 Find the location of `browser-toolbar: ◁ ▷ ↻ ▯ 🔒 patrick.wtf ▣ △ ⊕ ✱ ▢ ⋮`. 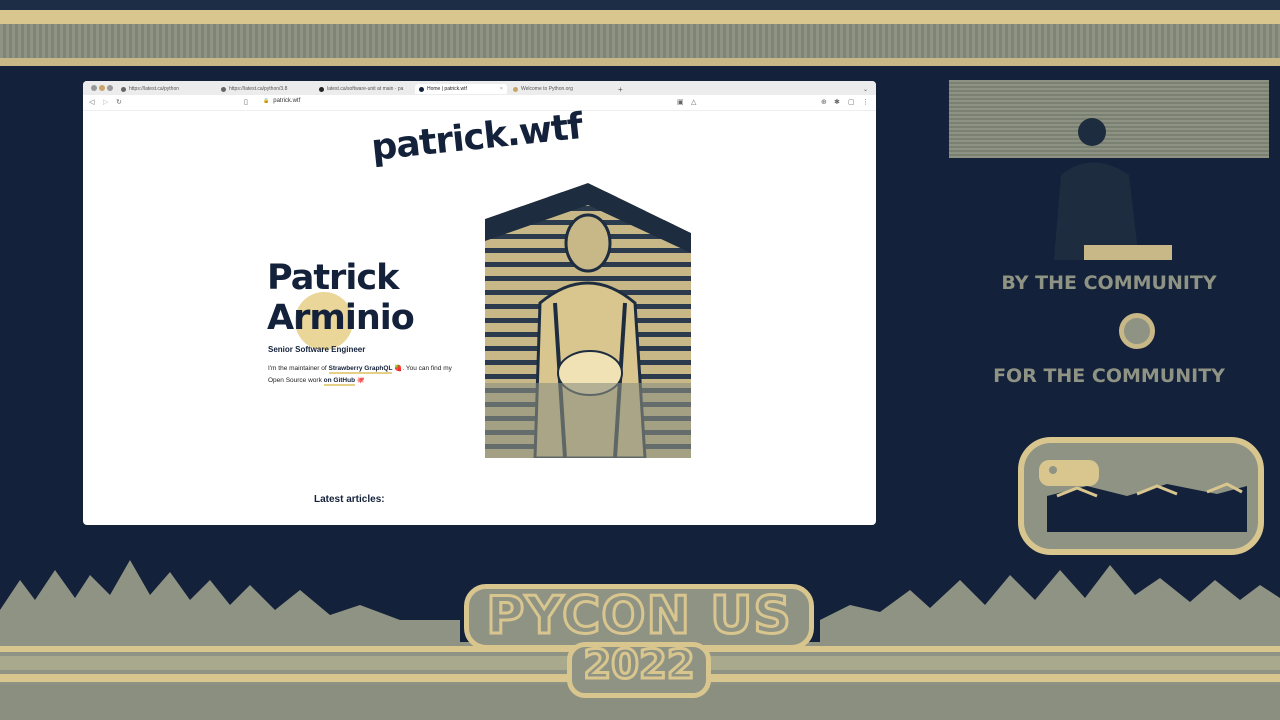

browser-toolbar: ◁ ▷ ↻ ▯ 🔒 patrick.wtf ▣ △ ⊕ ✱ ▢ ⋮ is located at coordinates (479, 103).